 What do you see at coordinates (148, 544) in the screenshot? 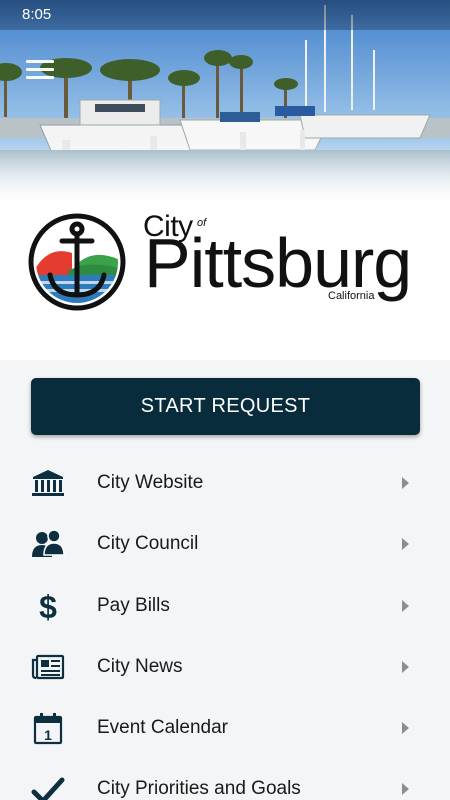
I see `menu-item-label: City Council` at bounding box center [148, 544].